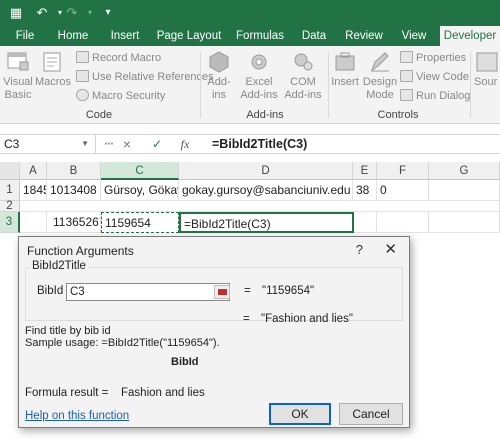 The image size is (500, 439). What do you see at coordinates (266, 222) in the screenshot?
I see `cell-d3: =BibId2Title(C3)` at bounding box center [266, 222].